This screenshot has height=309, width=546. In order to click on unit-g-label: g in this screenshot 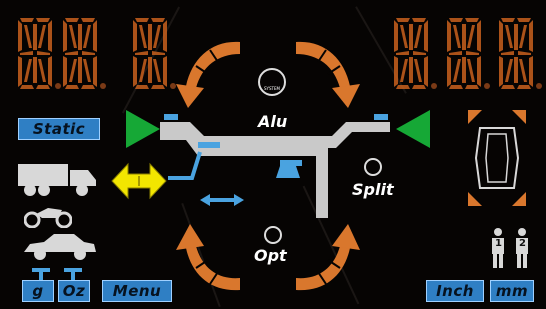, I will do `click(38, 291)`.